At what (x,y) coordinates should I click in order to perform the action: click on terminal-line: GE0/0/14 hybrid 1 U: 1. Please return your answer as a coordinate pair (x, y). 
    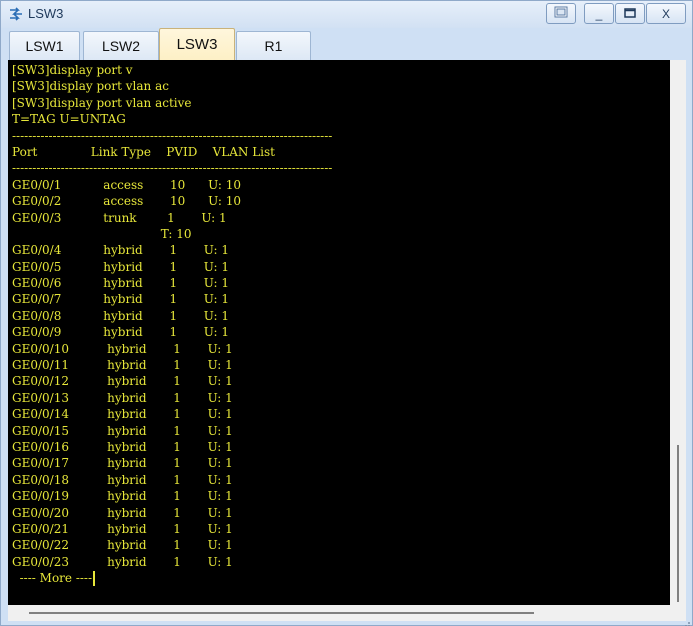
    Looking at the image, I should click on (122, 414).